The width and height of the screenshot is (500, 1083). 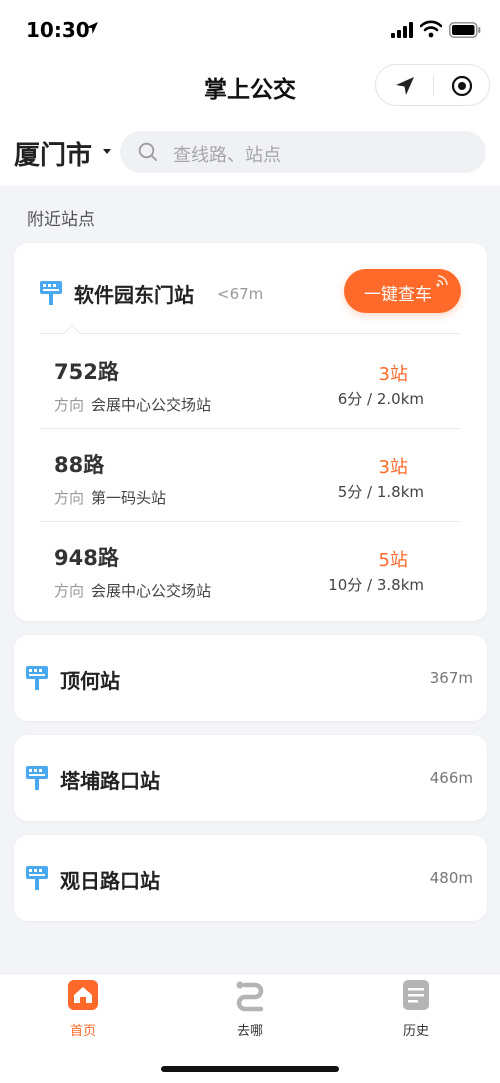 I want to click on stop-name: 观日路口站, so click(x=110, y=881).